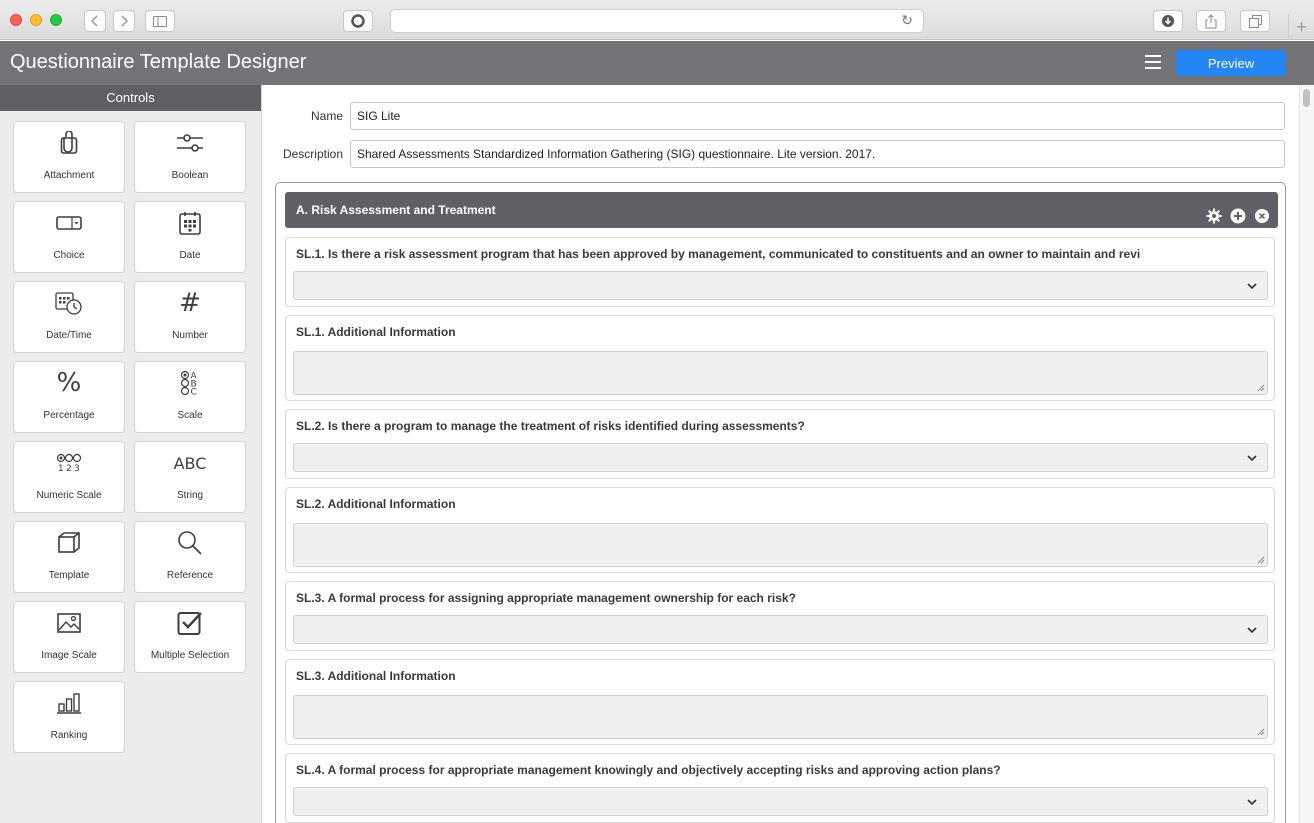 The width and height of the screenshot is (1314, 823). Describe the element at coordinates (376, 504) in the screenshot. I see `question-label: SL.2. Additional Information` at that location.